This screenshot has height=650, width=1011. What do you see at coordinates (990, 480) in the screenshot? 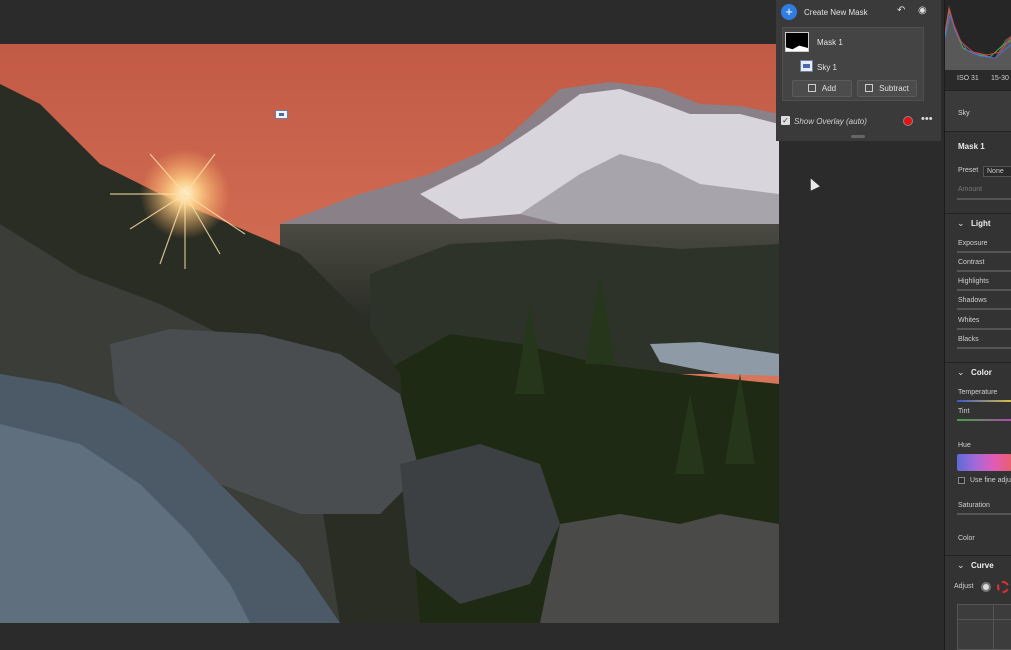
I see `fine-adjust-label: Use fine adju` at bounding box center [990, 480].